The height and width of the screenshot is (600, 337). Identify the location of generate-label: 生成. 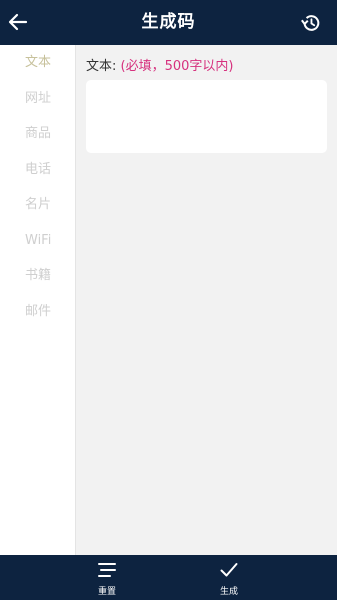
(228, 592).